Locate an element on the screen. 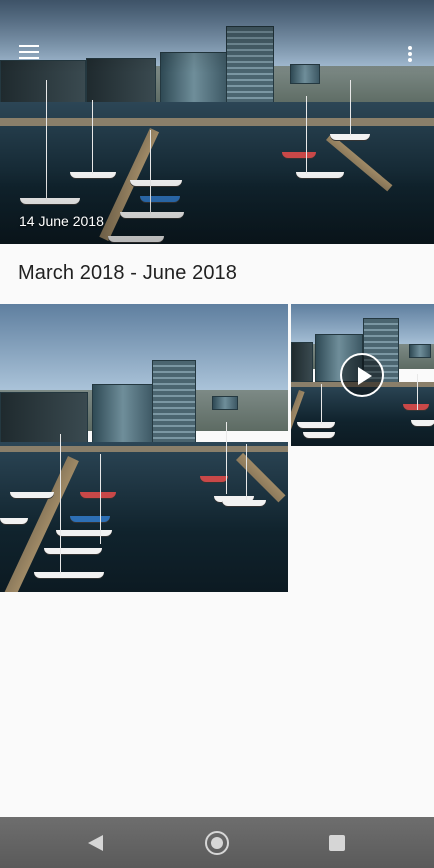  back-icon is located at coordinates (96, 843).